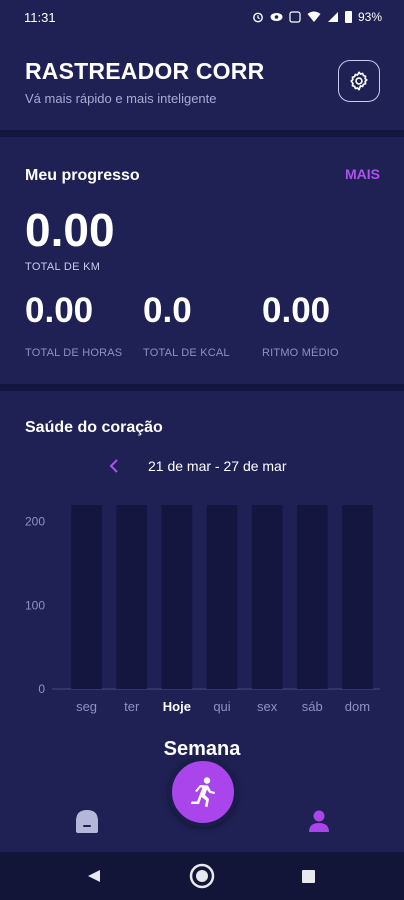 This screenshot has width=404, height=900. What do you see at coordinates (121, 98) in the screenshot?
I see `app-subtitle: Vá mais rápido e mais inteligente` at bounding box center [121, 98].